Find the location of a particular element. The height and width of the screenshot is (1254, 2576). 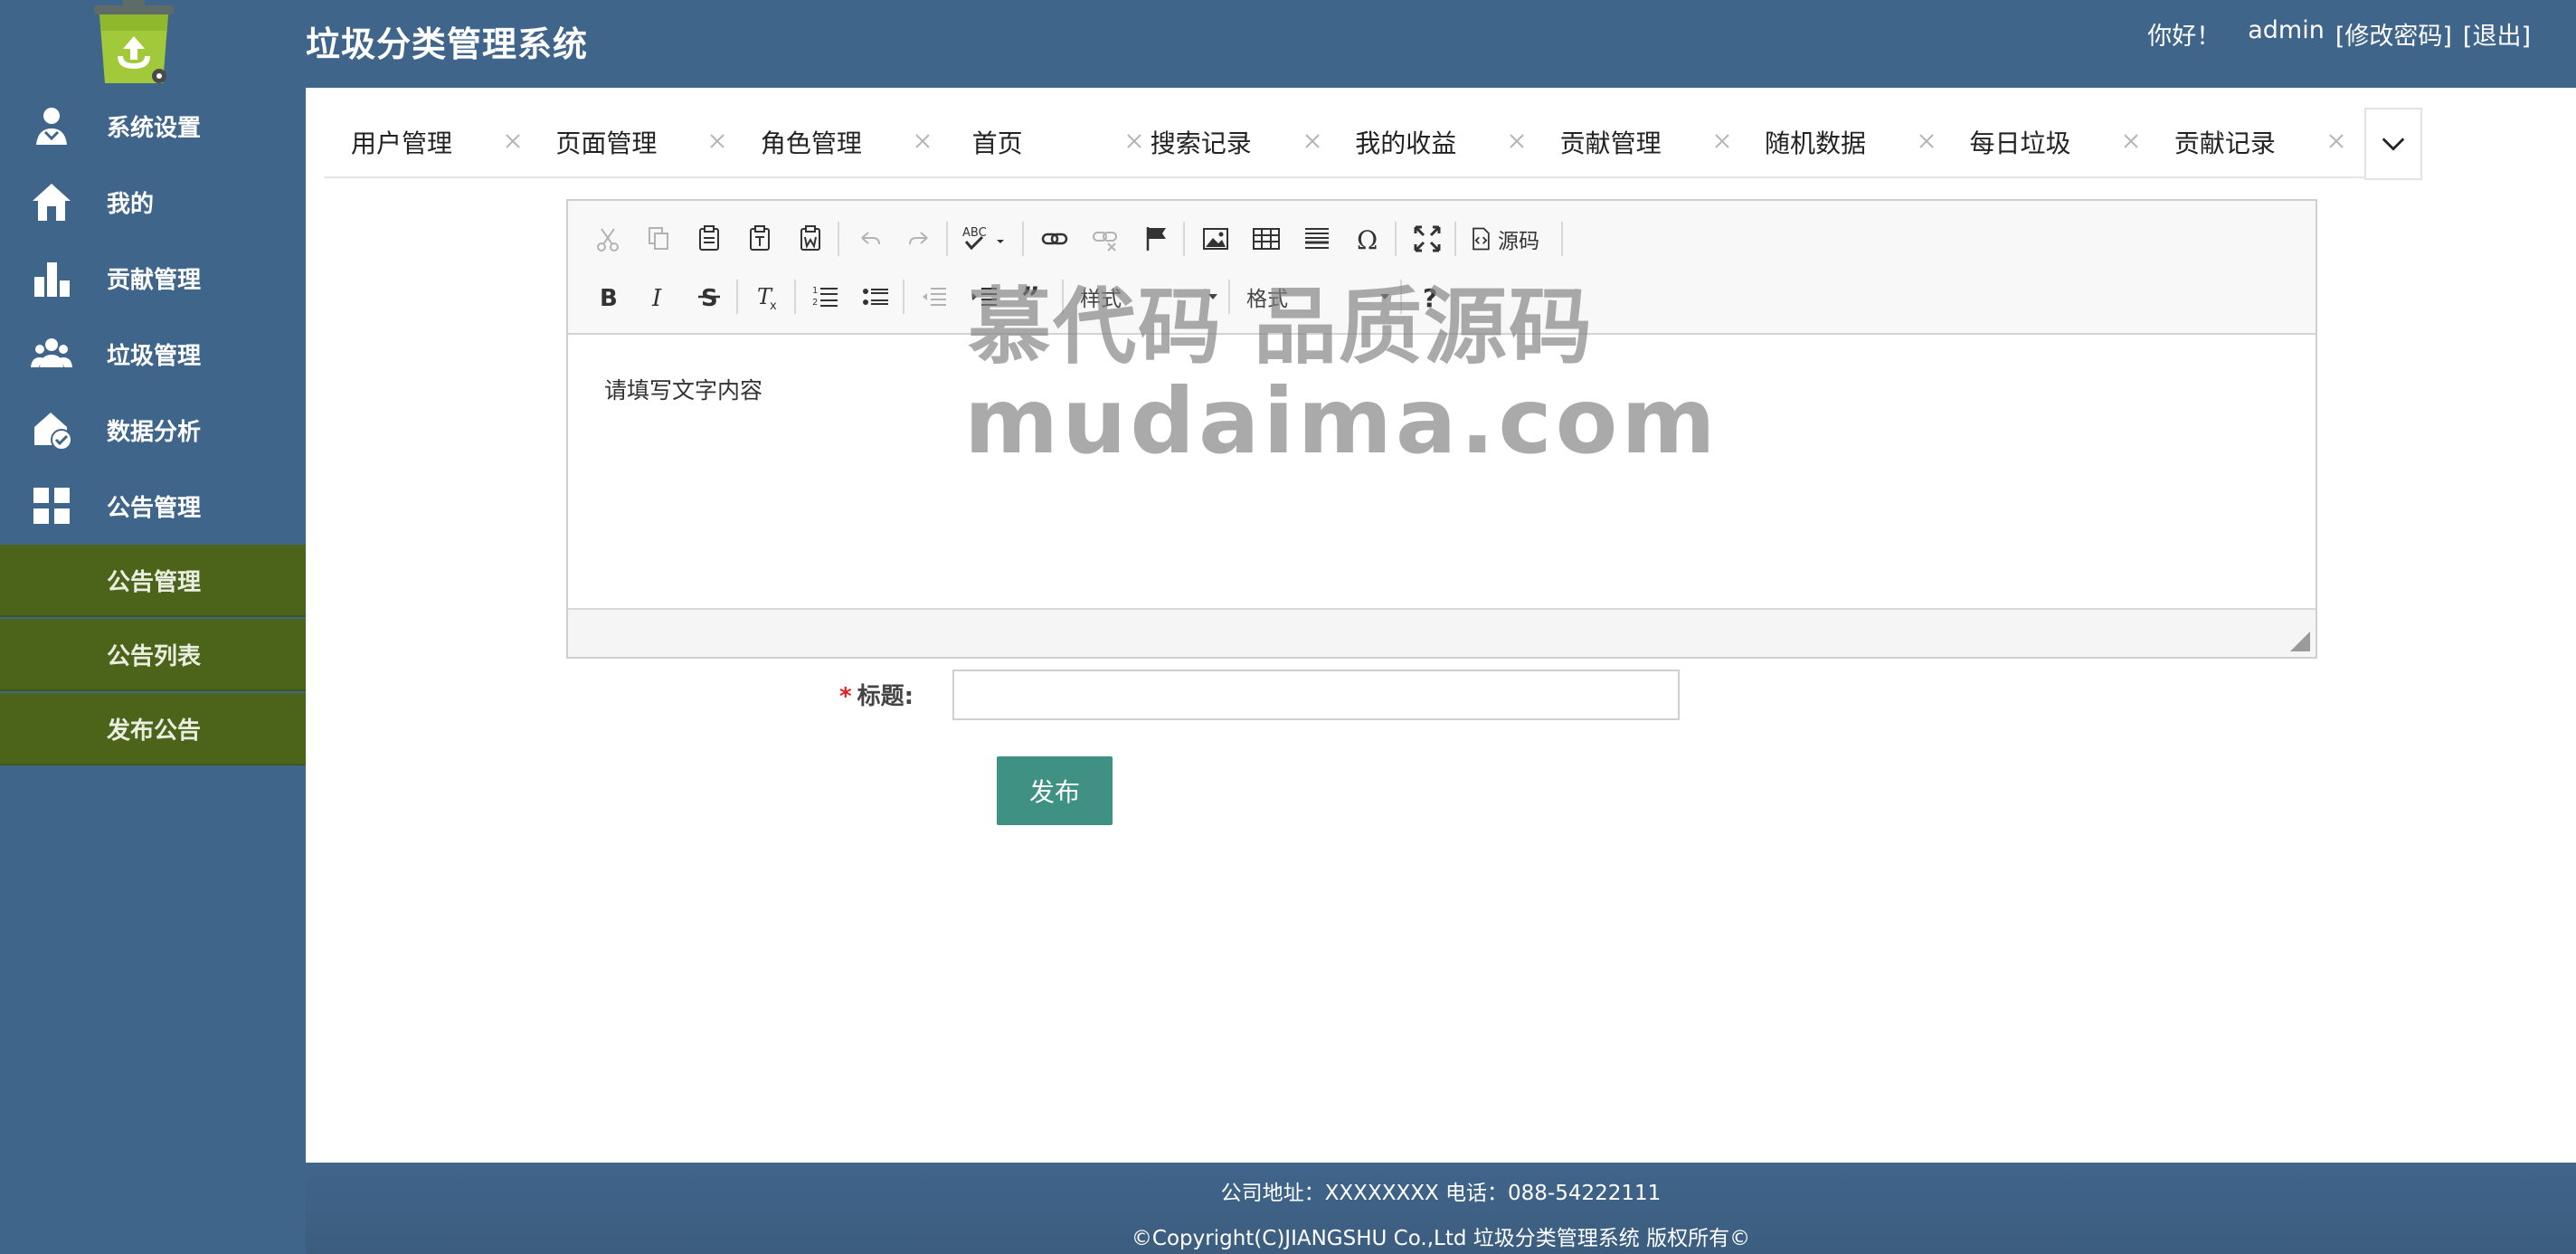

svg-text: S is located at coordinates (710, 298).